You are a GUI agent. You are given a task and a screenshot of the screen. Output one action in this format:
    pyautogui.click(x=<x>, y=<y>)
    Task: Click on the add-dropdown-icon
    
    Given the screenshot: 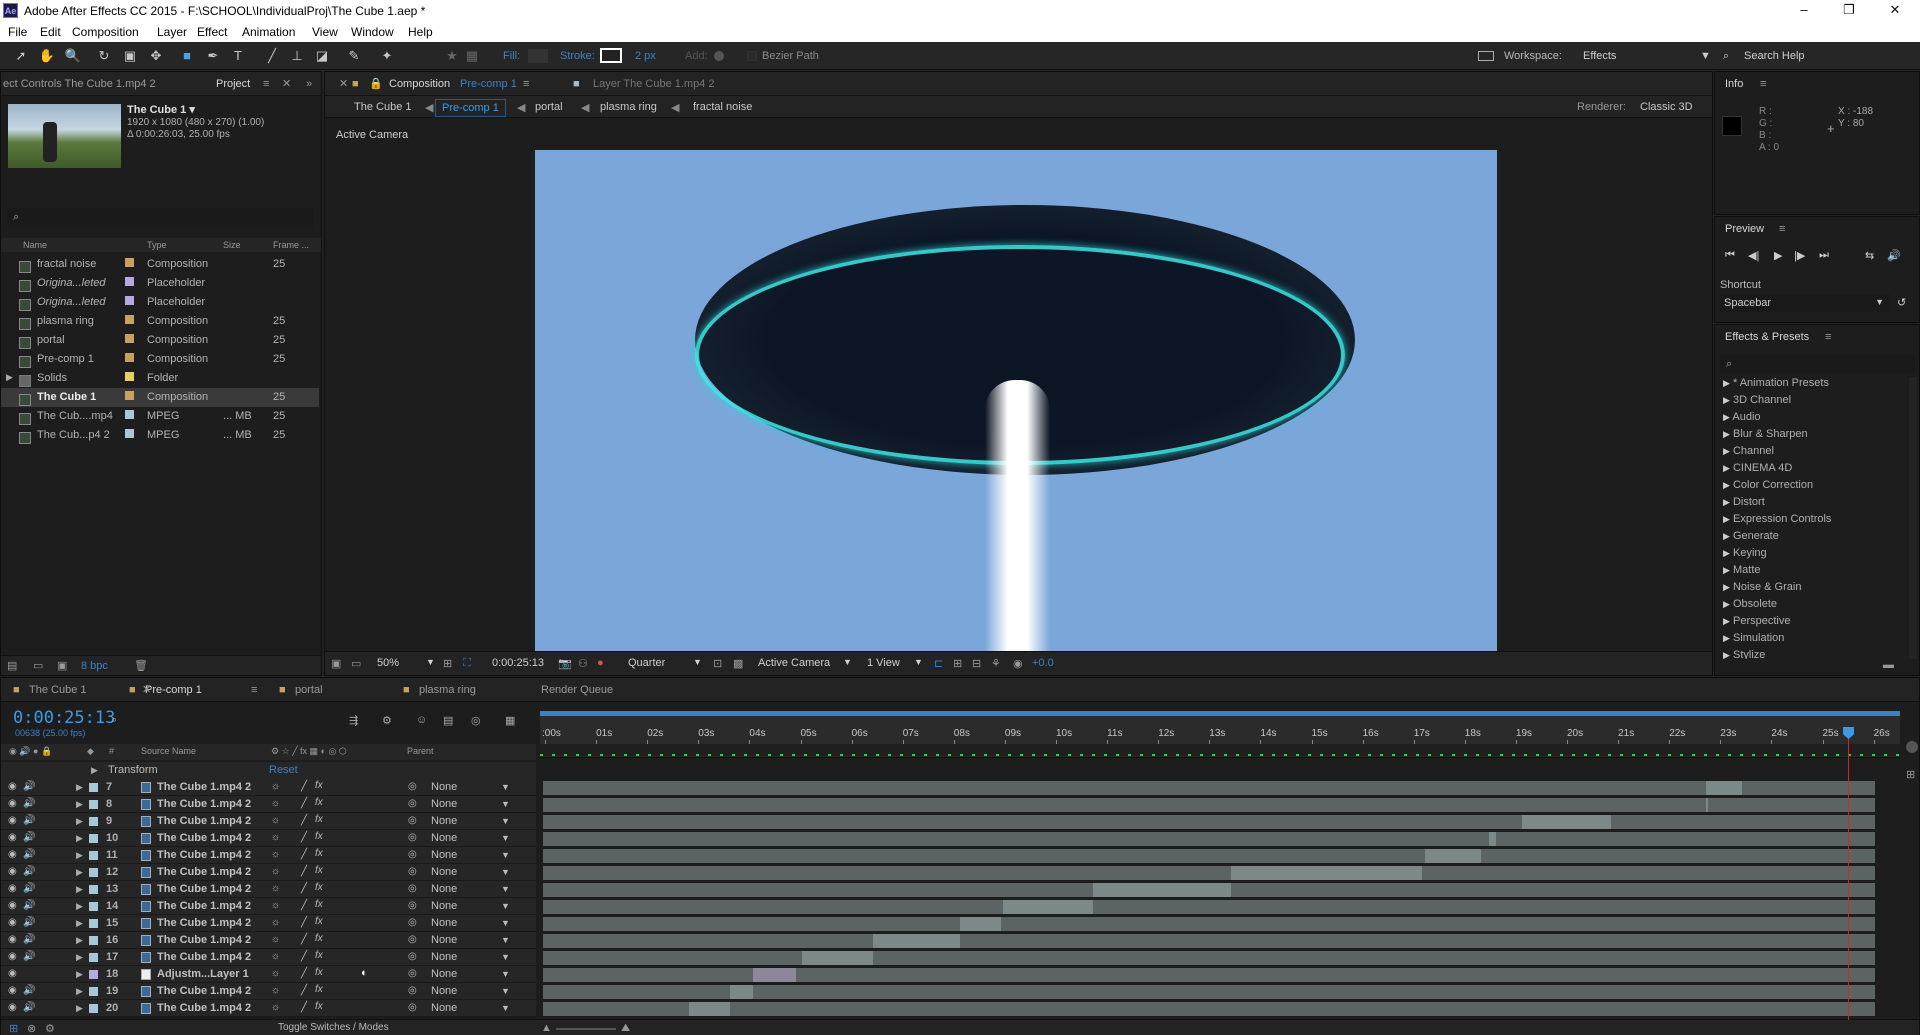 What is the action you would take?
    pyautogui.click(x=719, y=56)
    